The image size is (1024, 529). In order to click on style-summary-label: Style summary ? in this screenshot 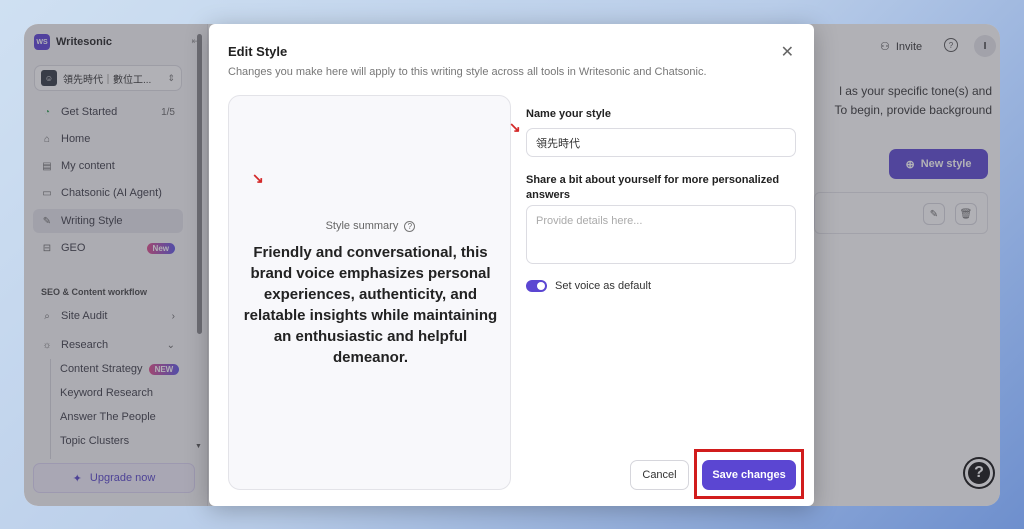, I will do `click(370, 226)`.